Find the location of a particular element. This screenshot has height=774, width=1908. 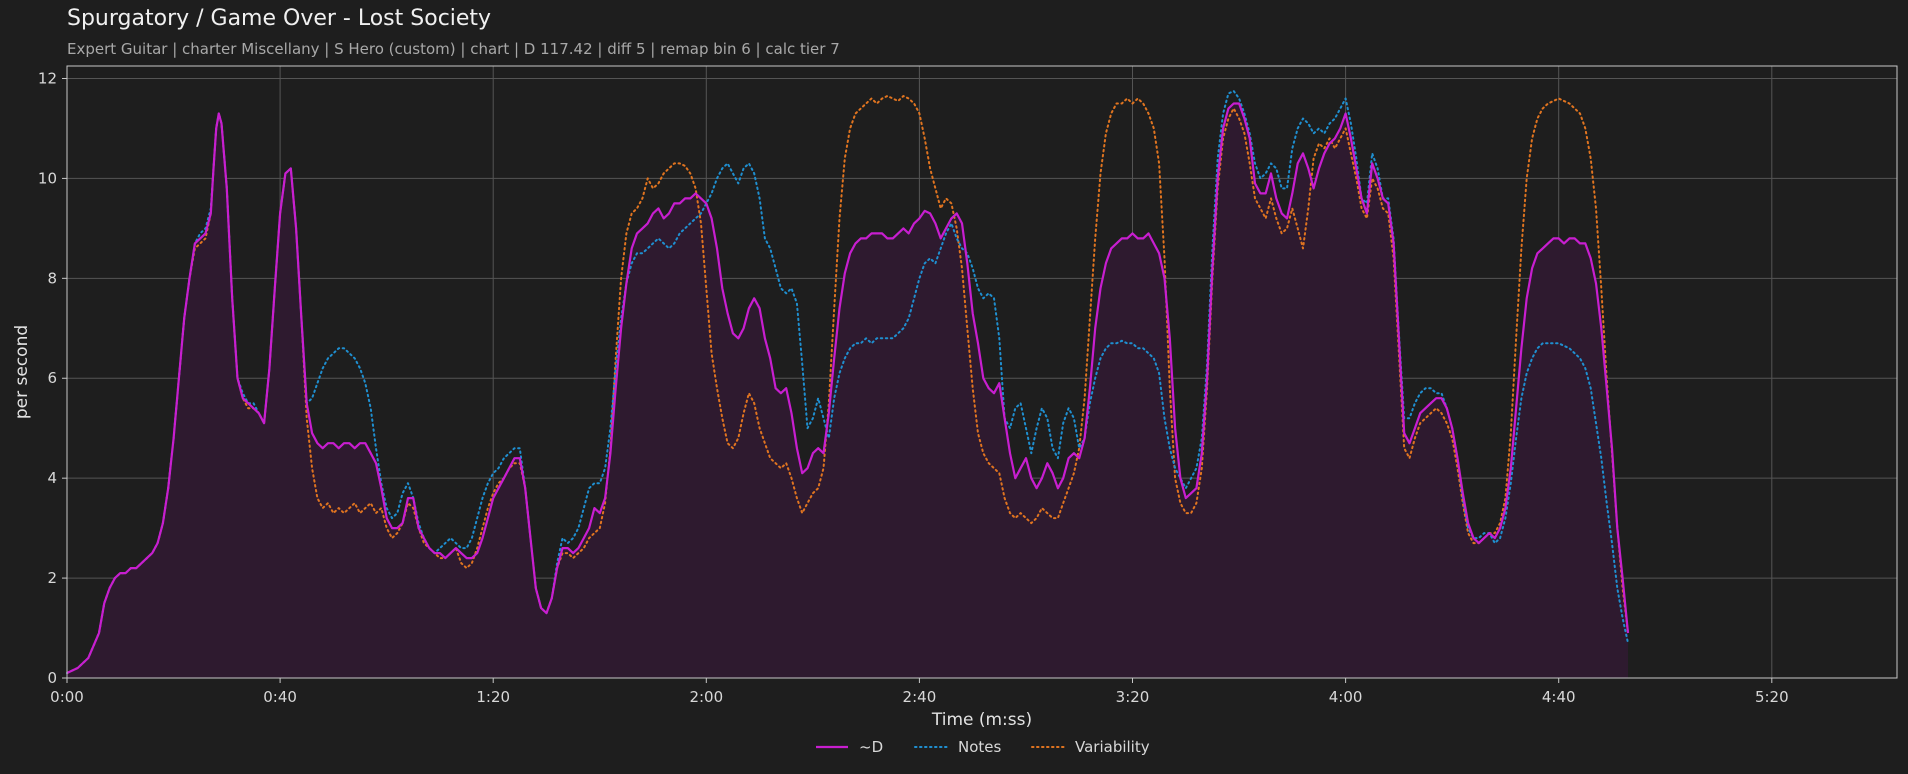

x-tick-label: 4:00 is located at coordinates (1346, 697).